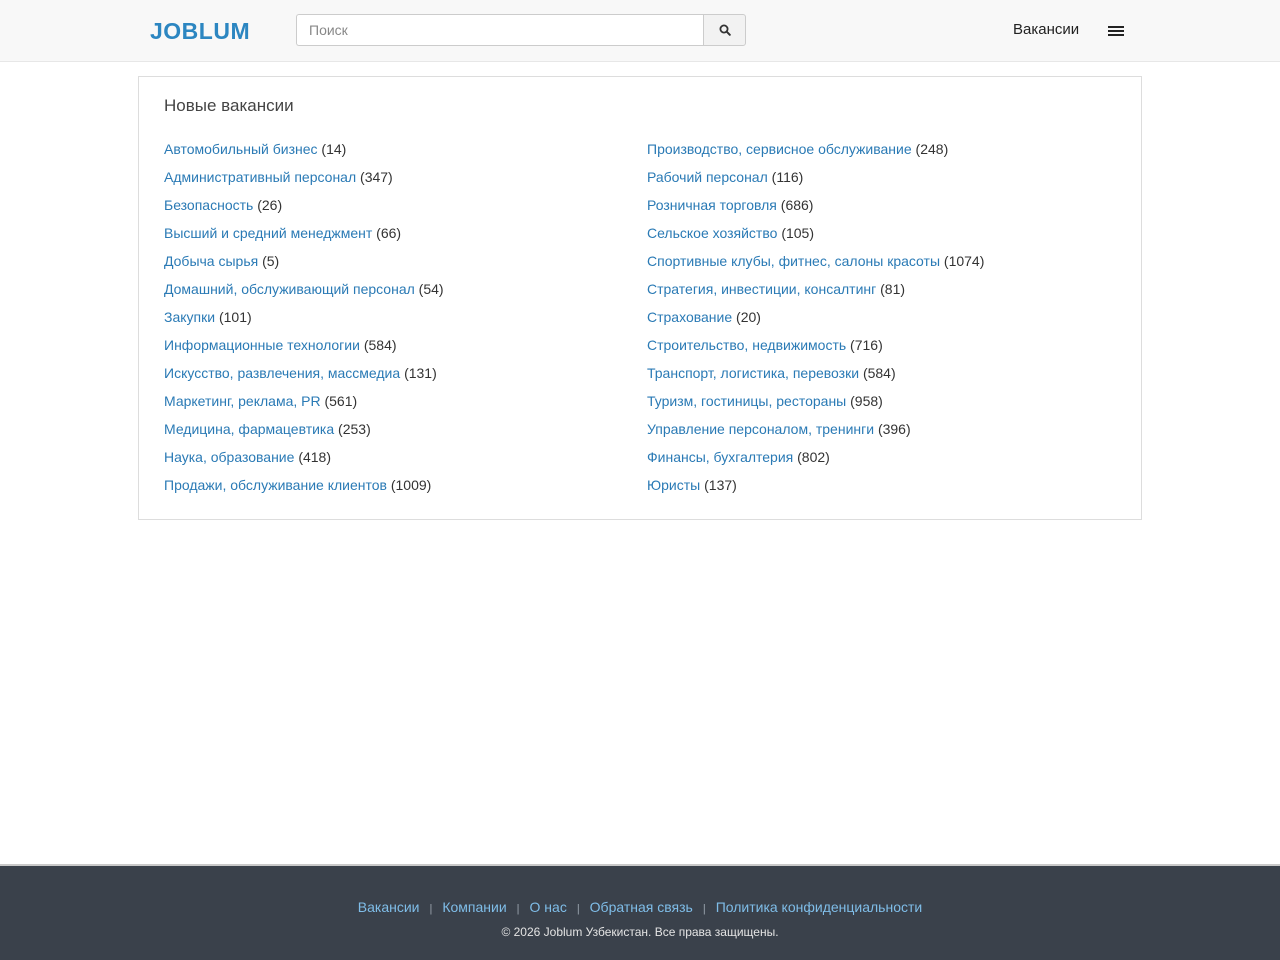 This screenshot has height=960, width=1280. I want to click on category-link: Медицина, фармацевтика, so click(249, 429).